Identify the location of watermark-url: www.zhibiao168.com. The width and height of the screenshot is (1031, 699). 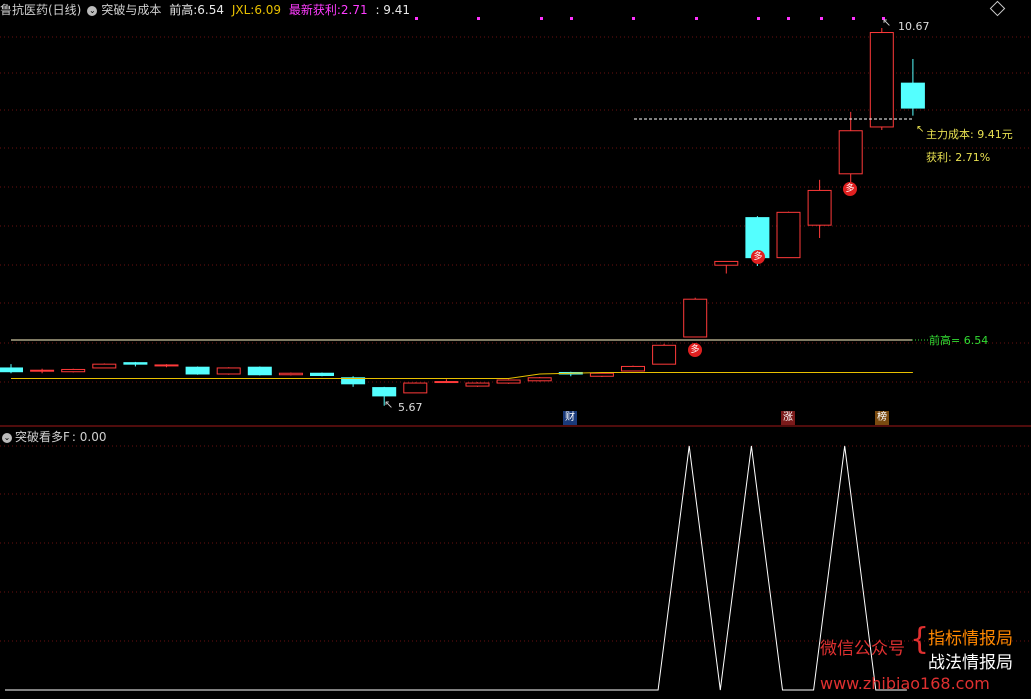
(905, 683).